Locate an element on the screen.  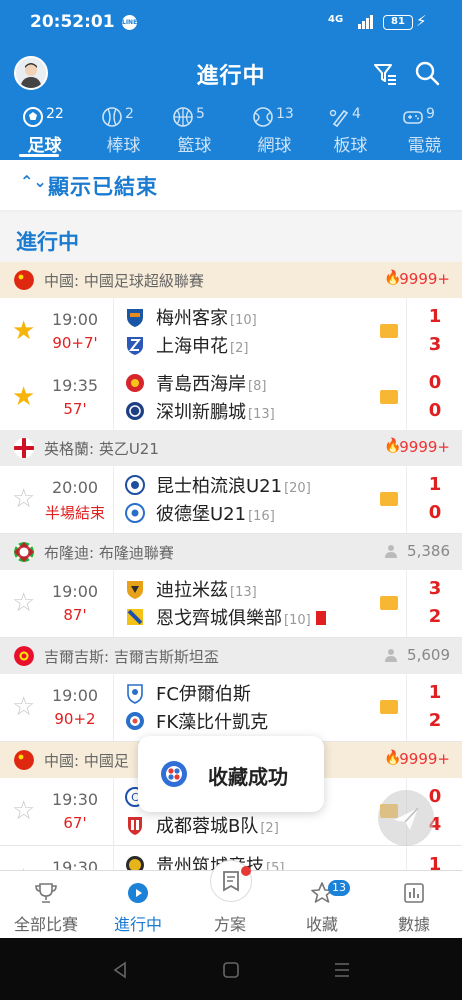
floating-action-button is located at coordinates (406, 818).